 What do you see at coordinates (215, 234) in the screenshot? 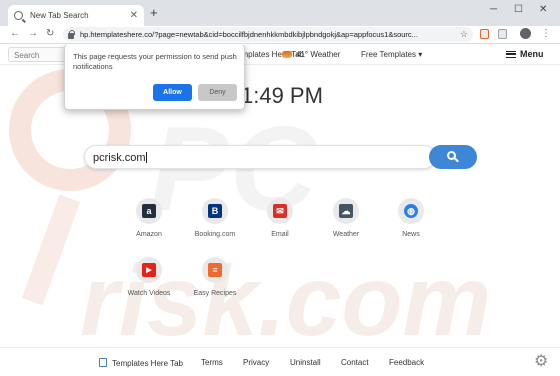
I see `tile-label: Booking.com` at bounding box center [215, 234].